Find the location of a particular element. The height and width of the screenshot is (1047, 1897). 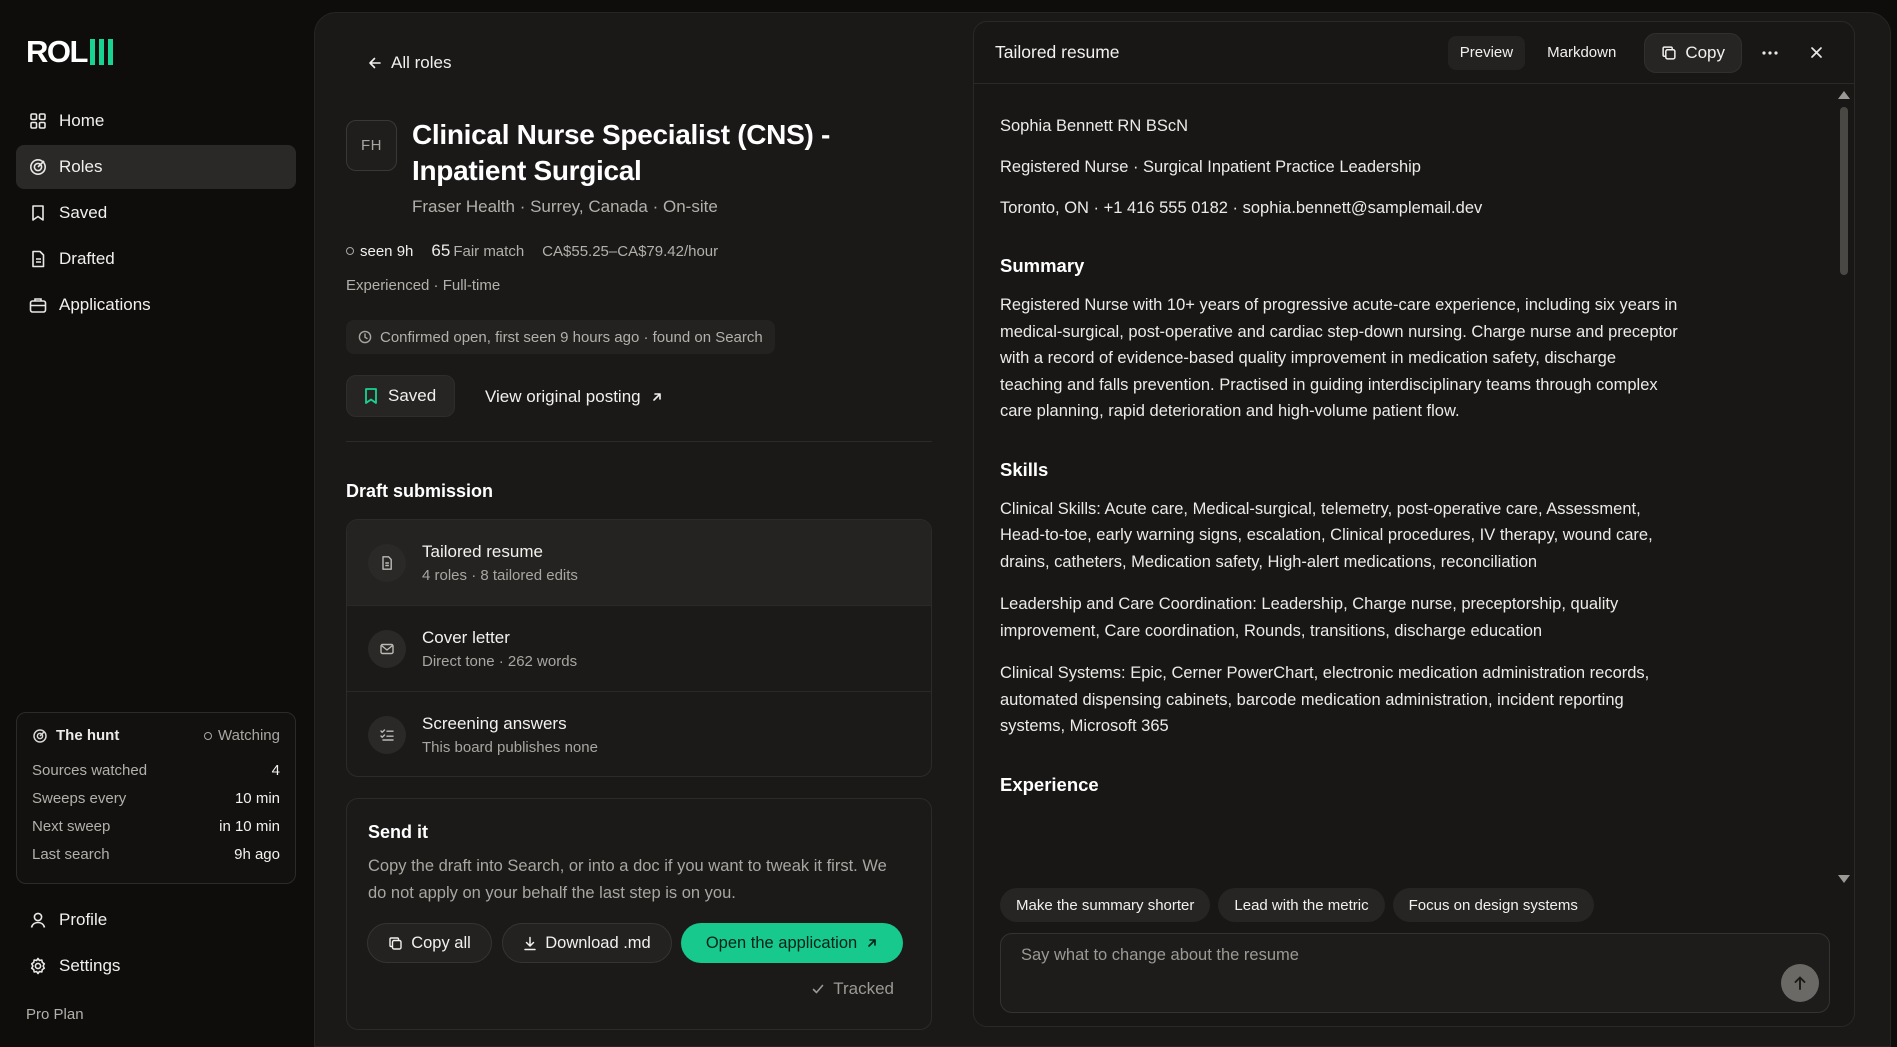

suggestion-chip-lead-metric: Lead with the metric is located at coordinates (1301, 905).